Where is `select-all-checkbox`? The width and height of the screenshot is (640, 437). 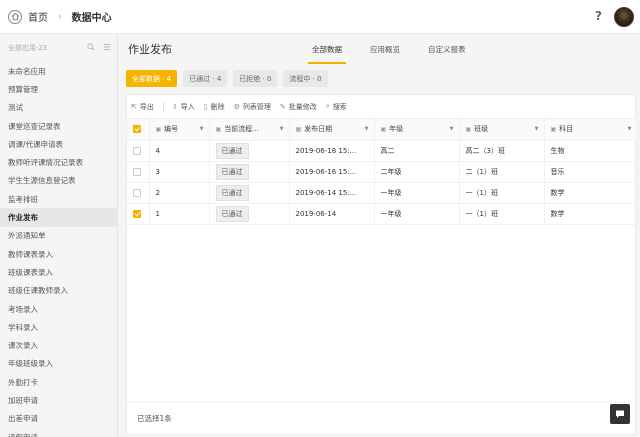 select-all-checkbox is located at coordinates (137, 129).